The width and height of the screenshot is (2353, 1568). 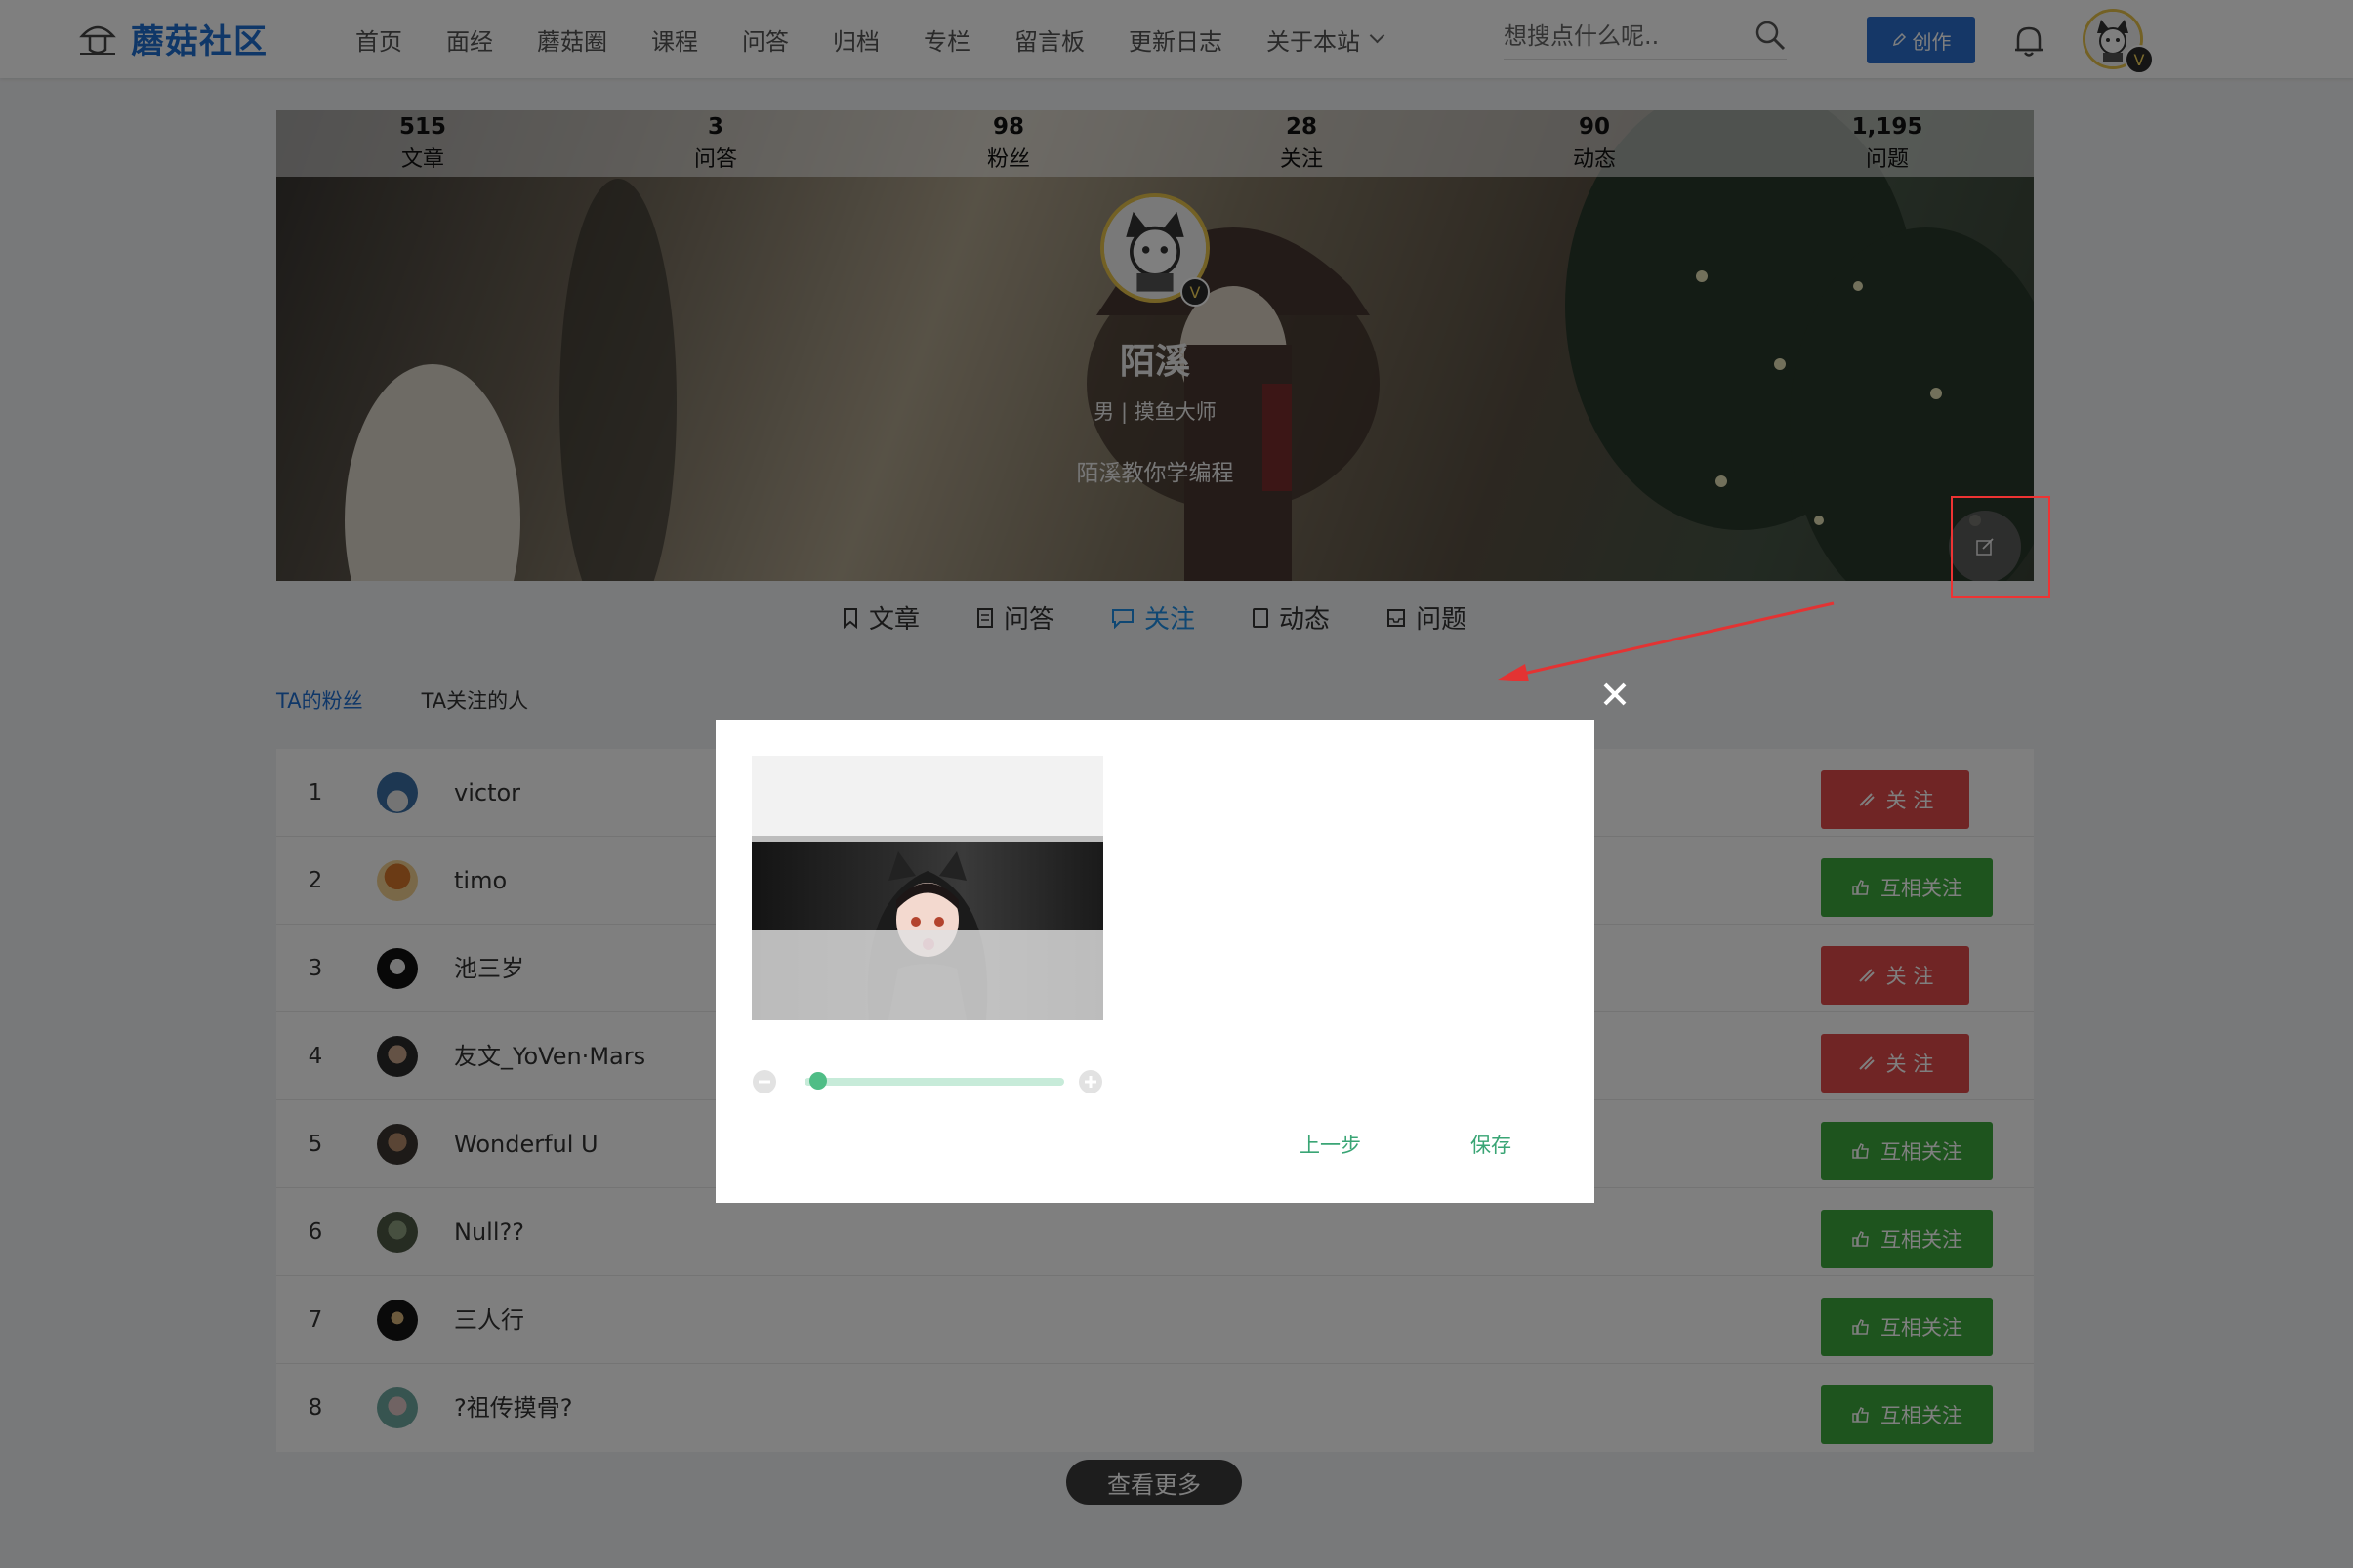 What do you see at coordinates (927, 888) in the screenshot?
I see `image-crop-area` at bounding box center [927, 888].